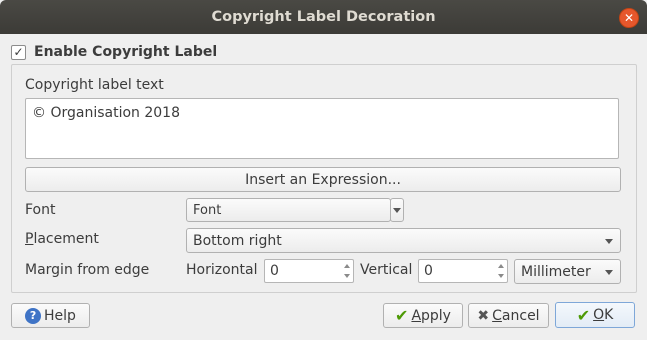 The image size is (647, 340). Describe the element at coordinates (603, 315) in the screenshot. I see `ok-button-label: OK` at that location.